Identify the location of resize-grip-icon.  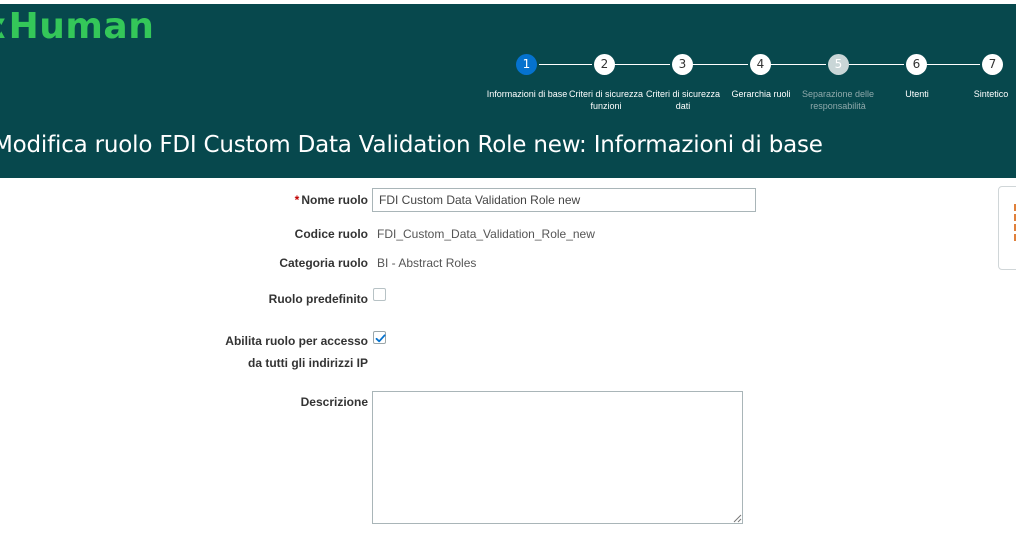
(737, 518).